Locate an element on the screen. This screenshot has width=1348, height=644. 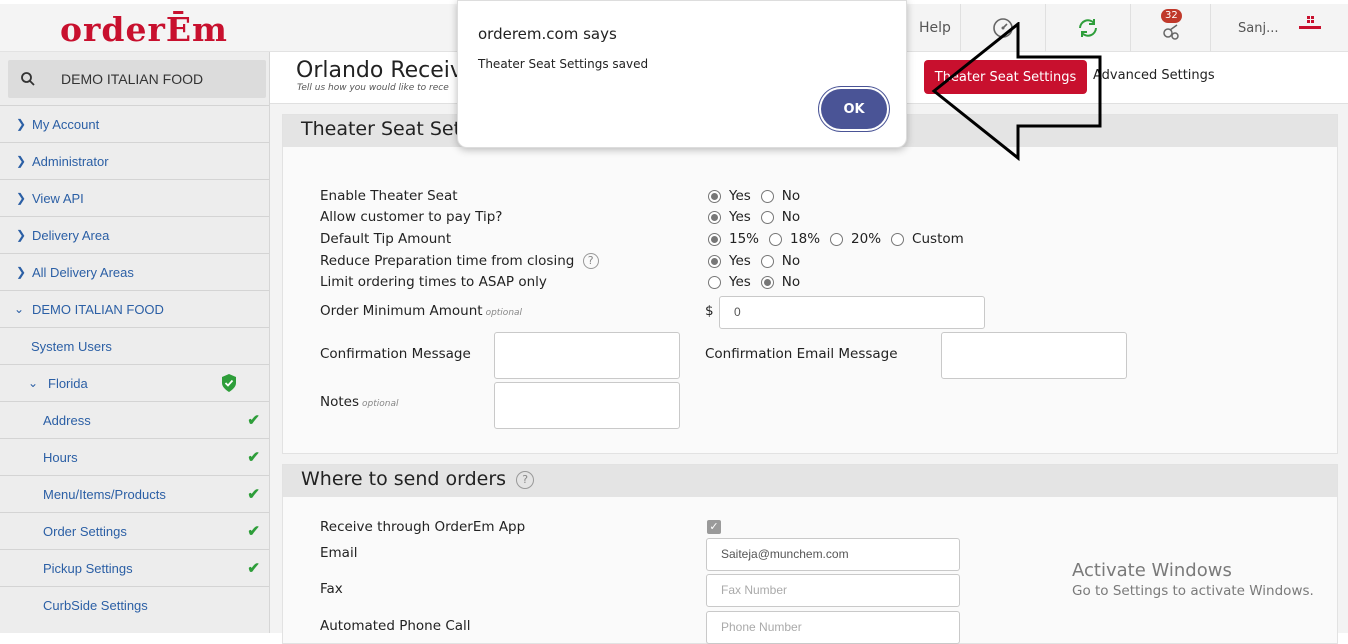
ok-button: OK is located at coordinates (854, 109).